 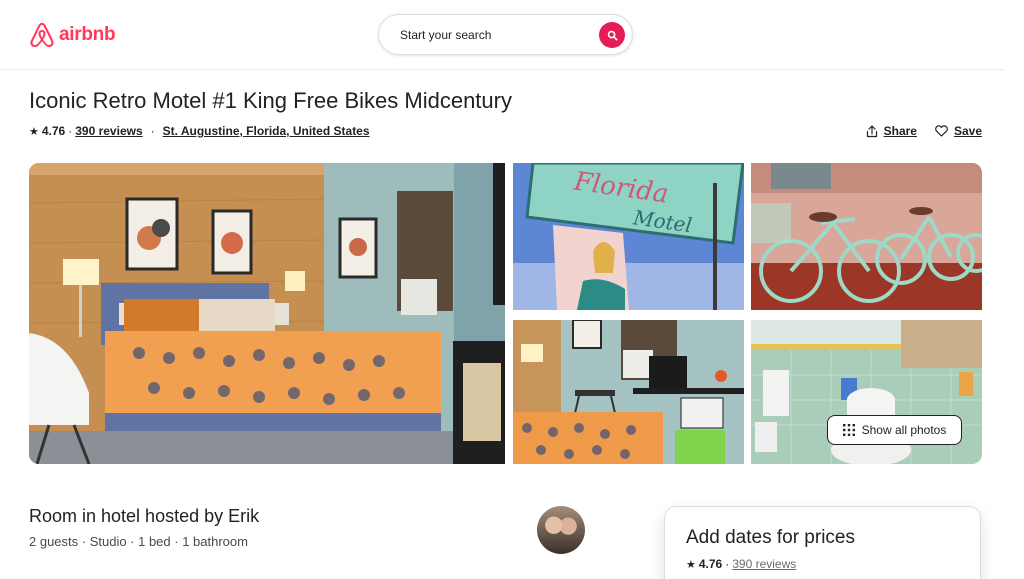 What do you see at coordinates (138, 541) in the screenshot?
I see `listing-details: 2 guests · Studio · 1 bed · 1 bathroom` at bounding box center [138, 541].